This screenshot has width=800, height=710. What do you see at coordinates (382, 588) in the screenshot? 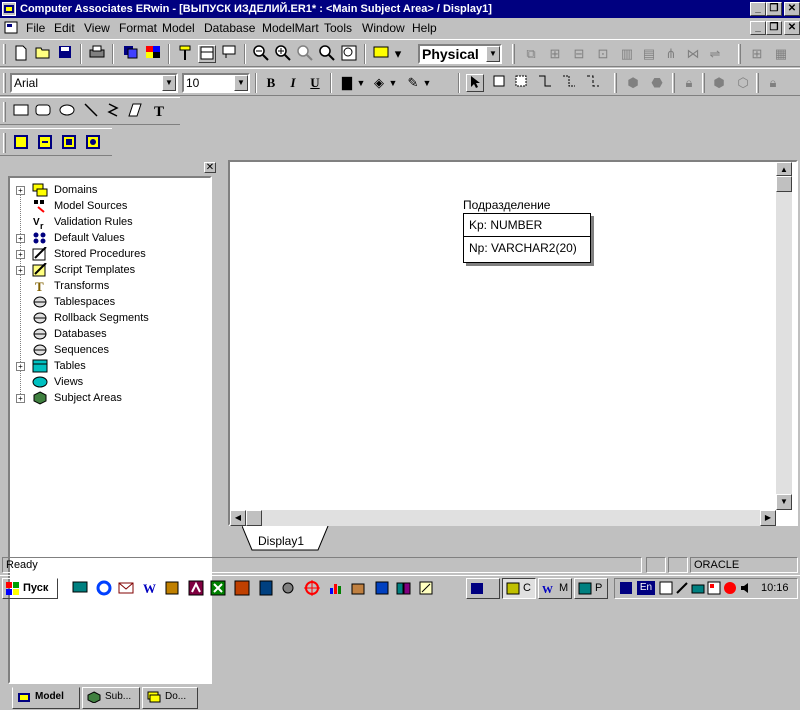
I see `book-icon` at bounding box center [382, 588].